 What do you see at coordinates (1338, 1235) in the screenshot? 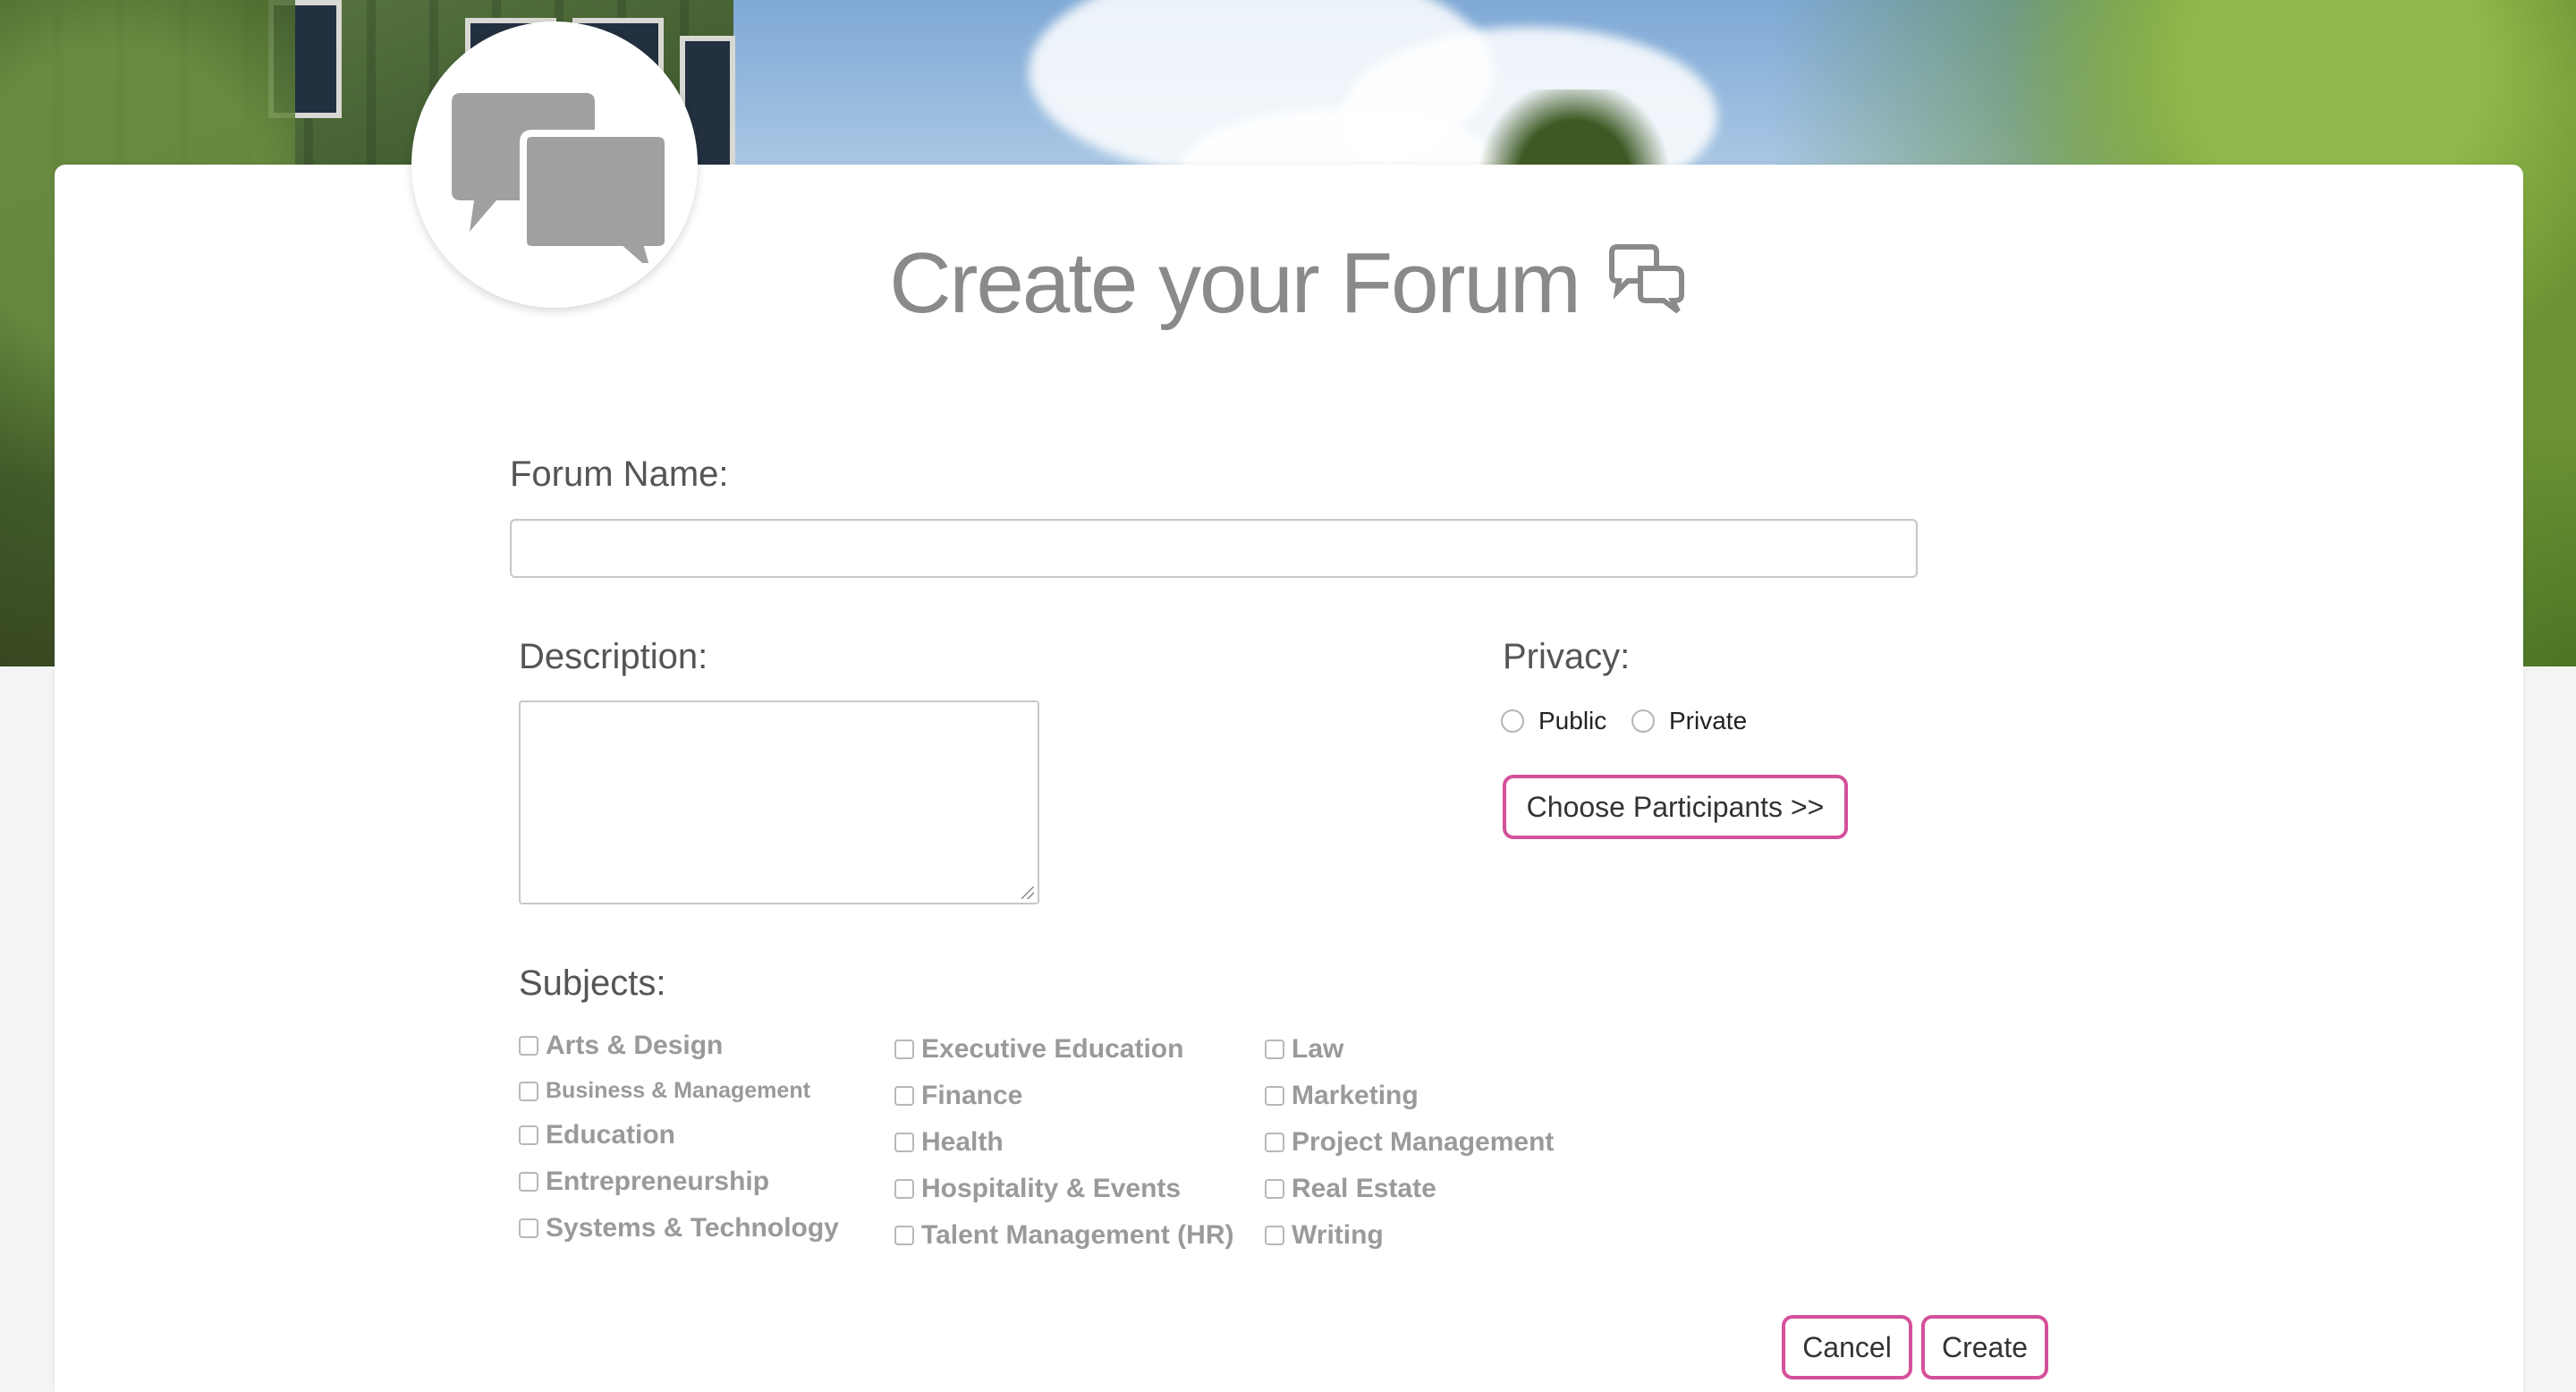
I see `subject-label: Writing` at bounding box center [1338, 1235].